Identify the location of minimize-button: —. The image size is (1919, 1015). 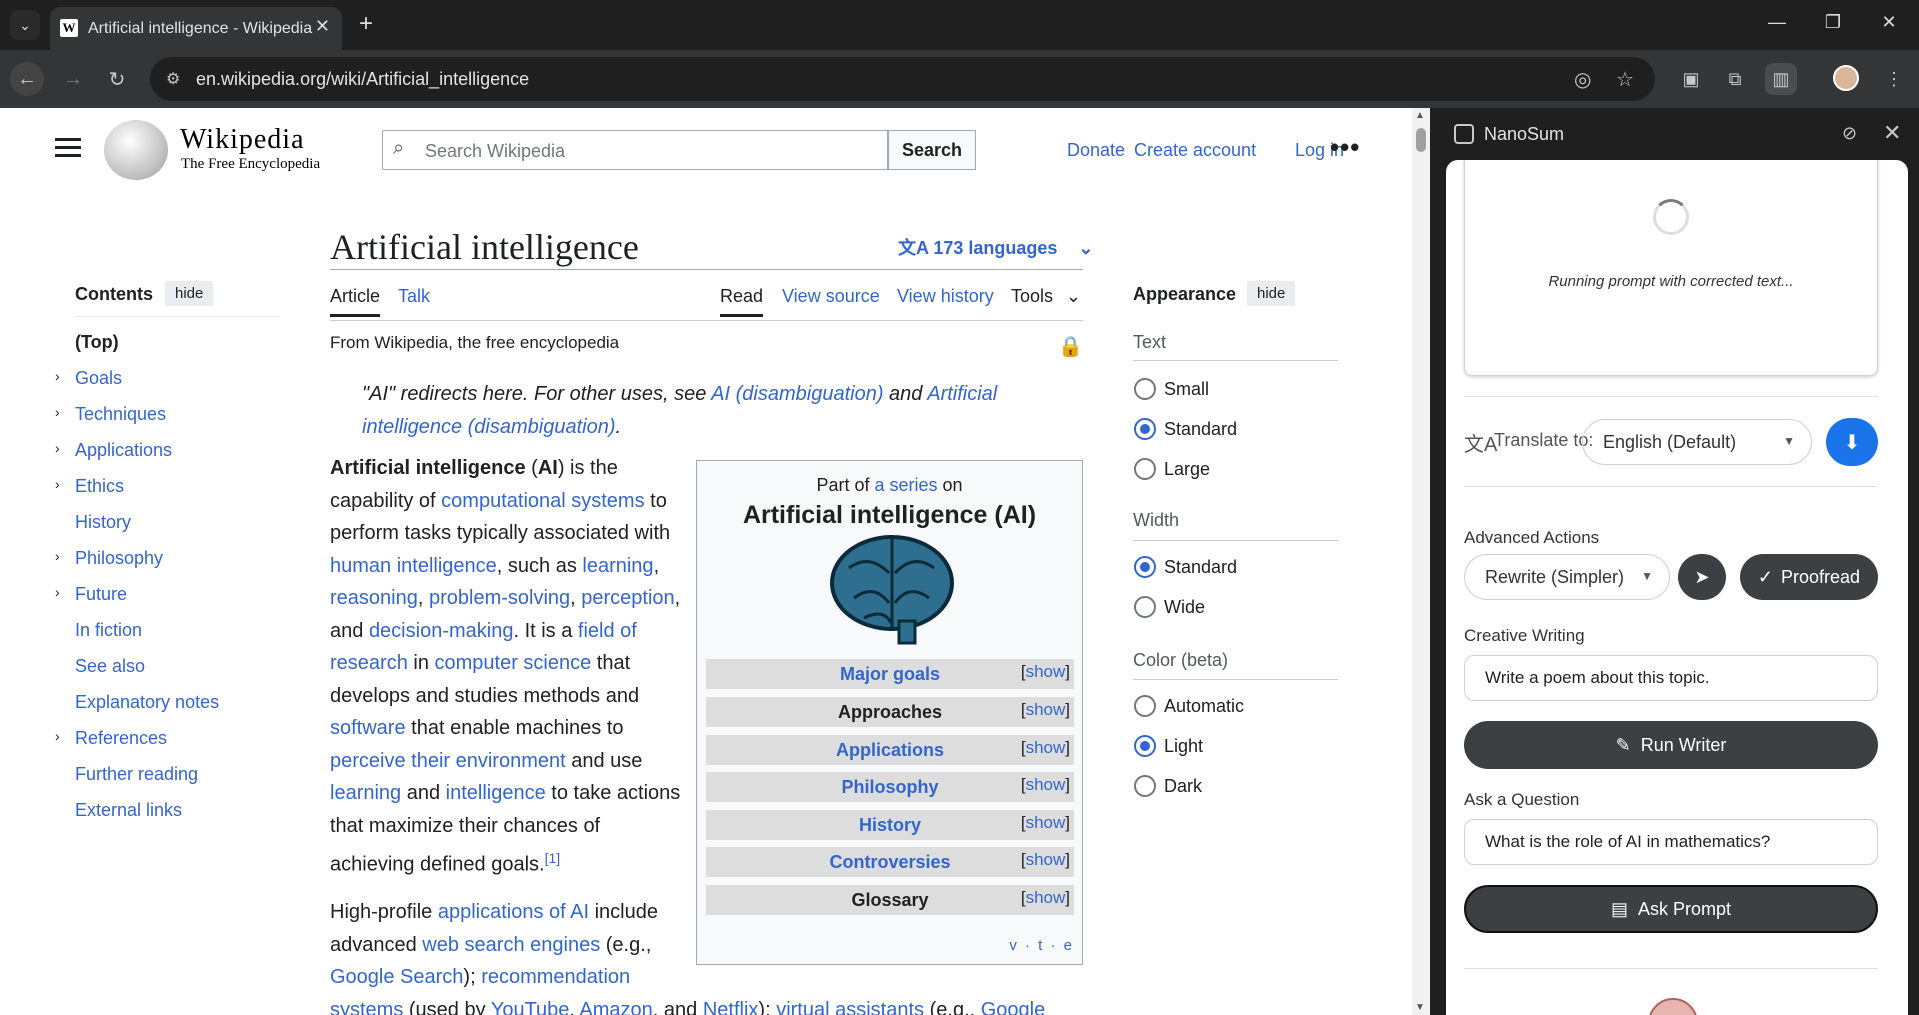
(1777, 22).